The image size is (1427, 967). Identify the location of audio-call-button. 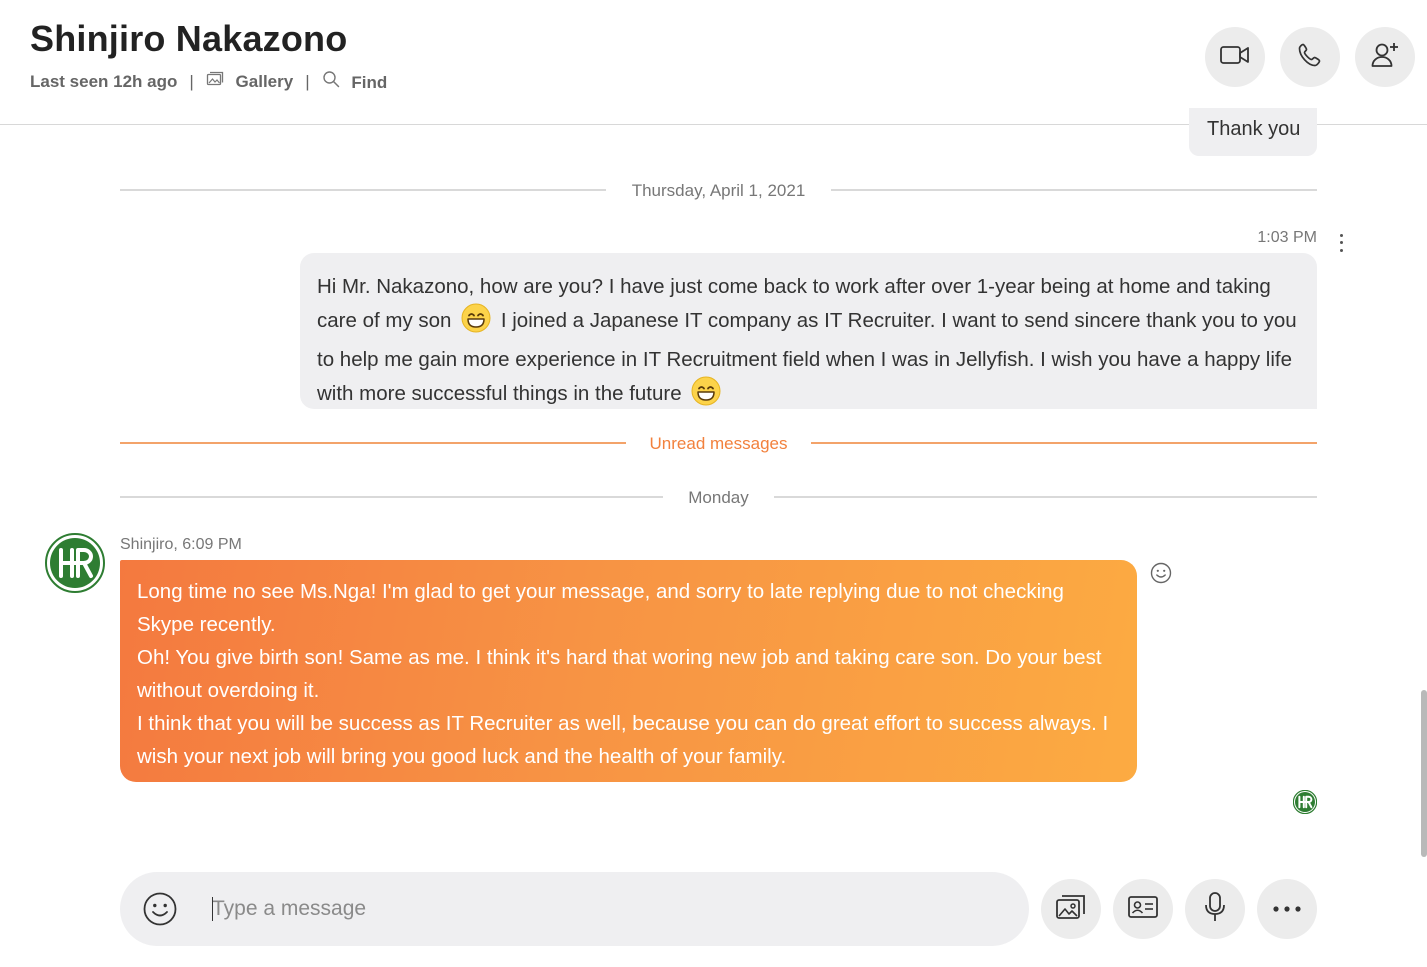
(1310, 57).